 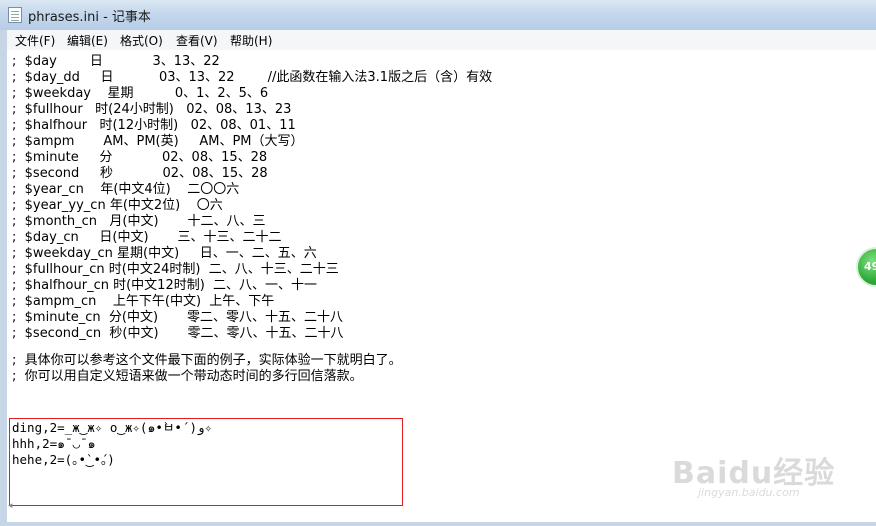 I want to click on menu-edit: 编辑(E), so click(x=87, y=40).